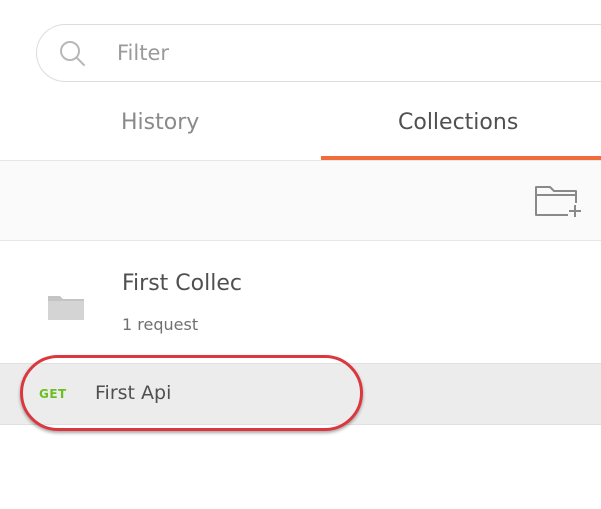 The height and width of the screenshot is (509, 601). What do you see at coordinates (347, 53) in the screenshot?
I see `filter-input` at bounding box center [347, 53].